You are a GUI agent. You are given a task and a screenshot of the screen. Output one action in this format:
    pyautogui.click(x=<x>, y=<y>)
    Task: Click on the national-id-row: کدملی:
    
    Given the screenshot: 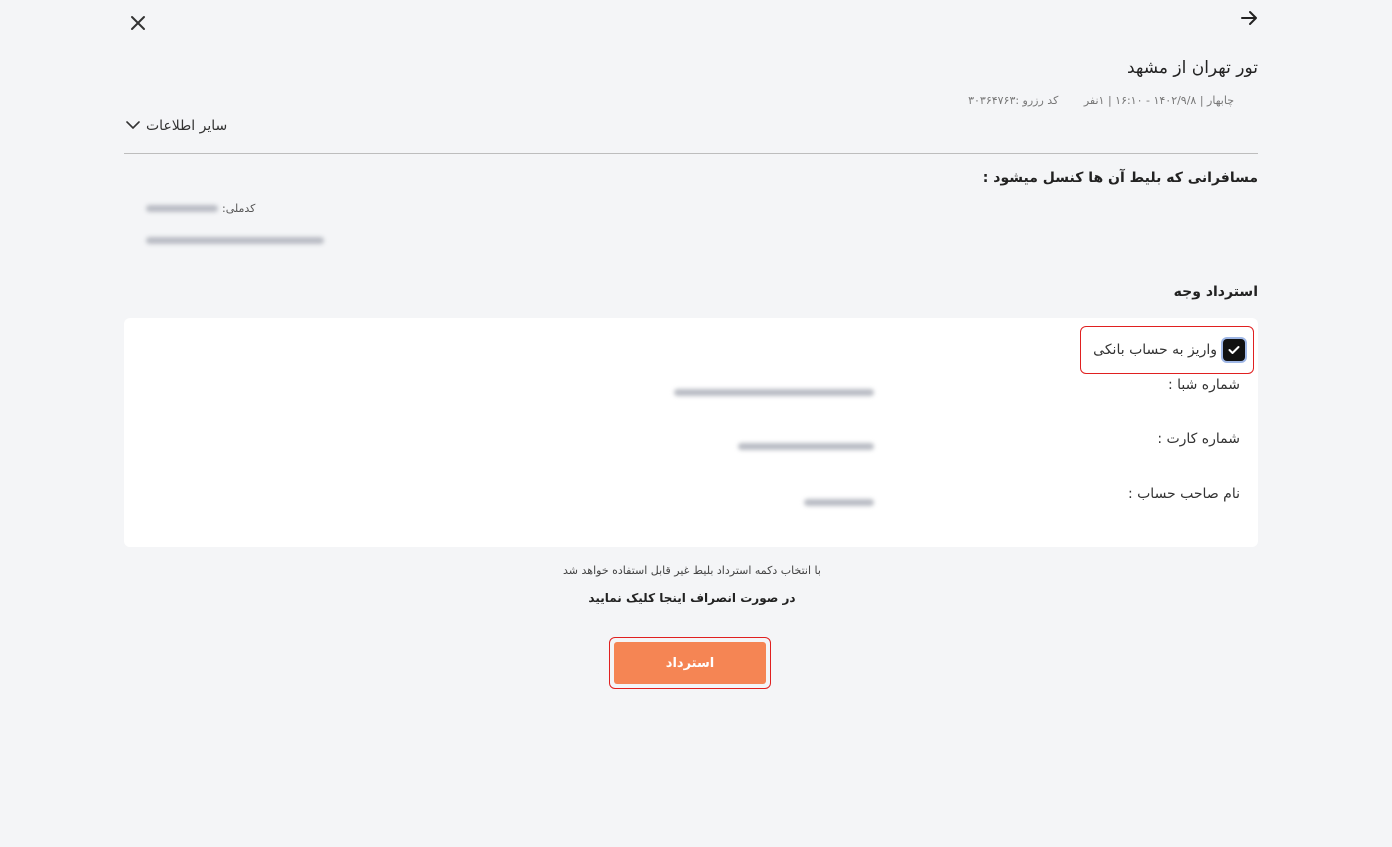 What is the action you would take?
    pyautogui.click(x=202, y=208)
    